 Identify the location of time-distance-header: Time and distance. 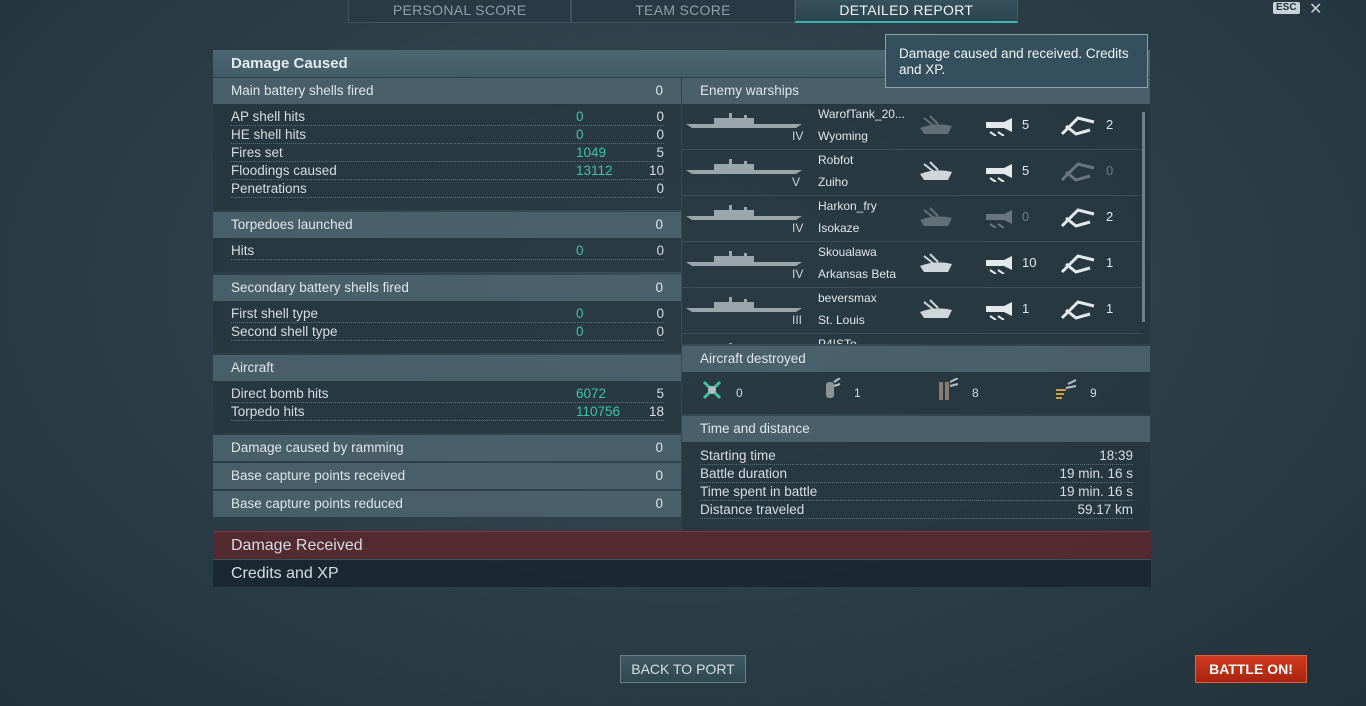
(916, 429).